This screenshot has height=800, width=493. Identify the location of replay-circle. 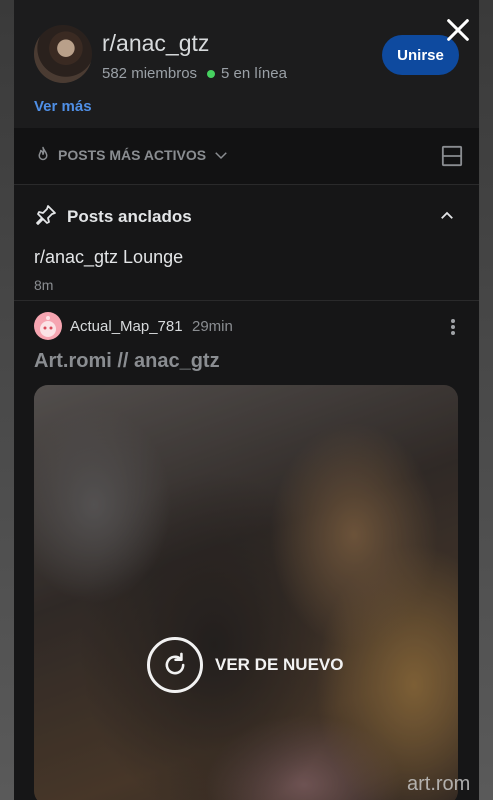
(175, 665).